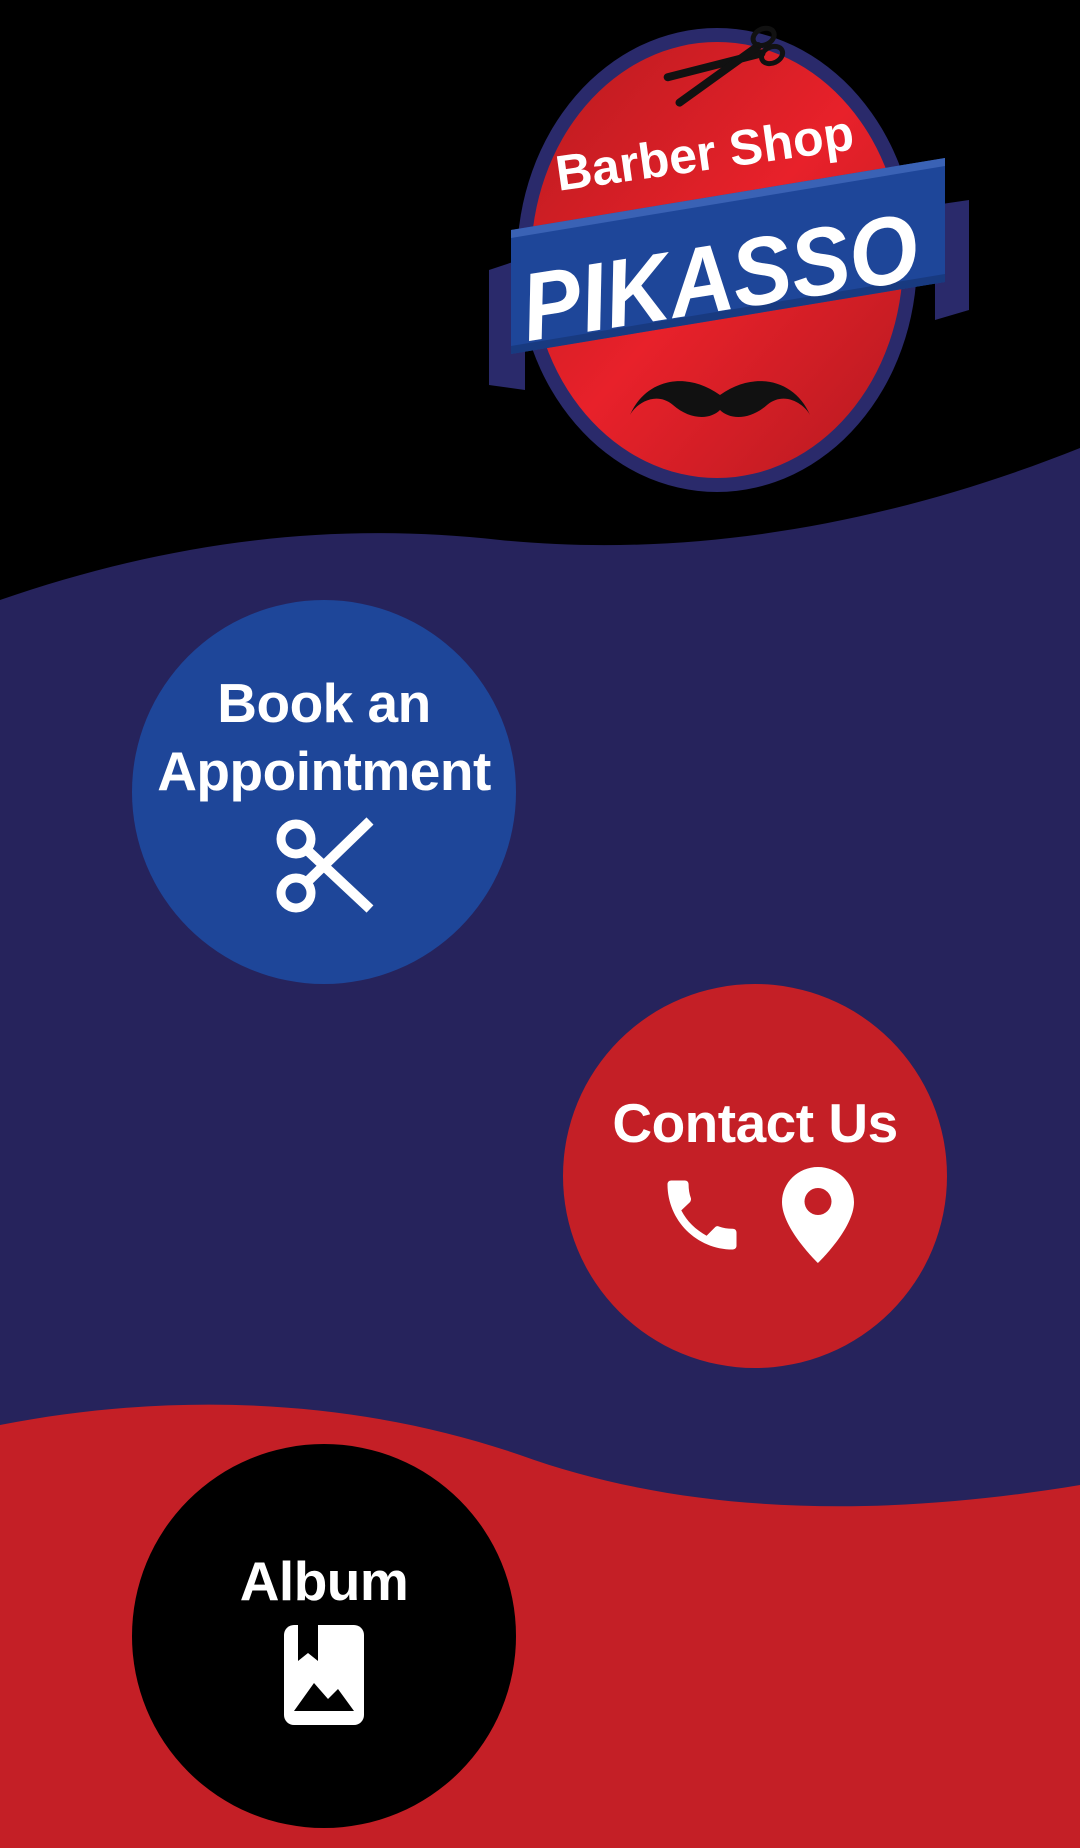 Image resolution: width=1080 pixels, height=1848 pixels. Describe the element at coordinates (324, 865) in the screenshot. I see `scissors-icon` at that location.